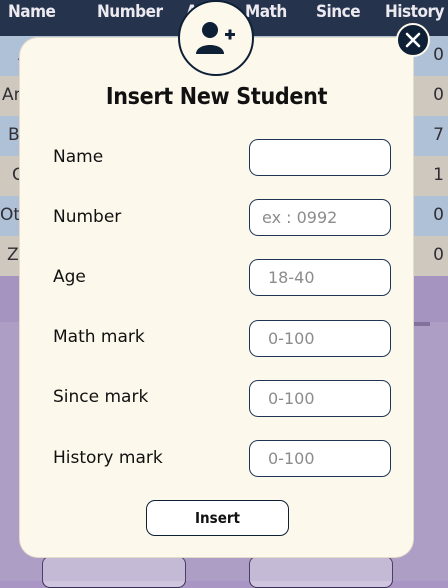 This screenshot has height=588, width=448. I want to click on insert-button: Insert, so click(217, 518).